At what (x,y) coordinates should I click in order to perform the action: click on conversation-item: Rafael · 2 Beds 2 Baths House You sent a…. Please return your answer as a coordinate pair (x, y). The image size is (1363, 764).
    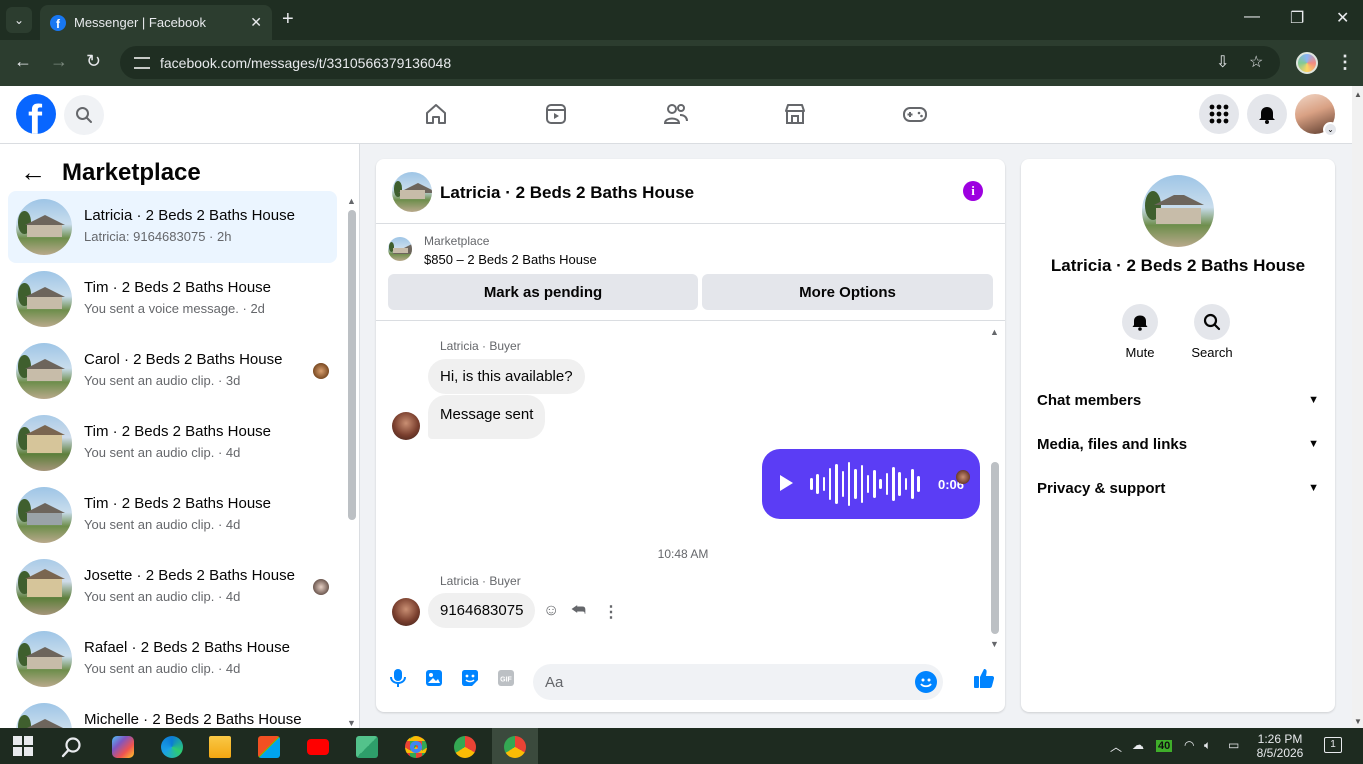
    Looking at the image, I should click on (172, 659).